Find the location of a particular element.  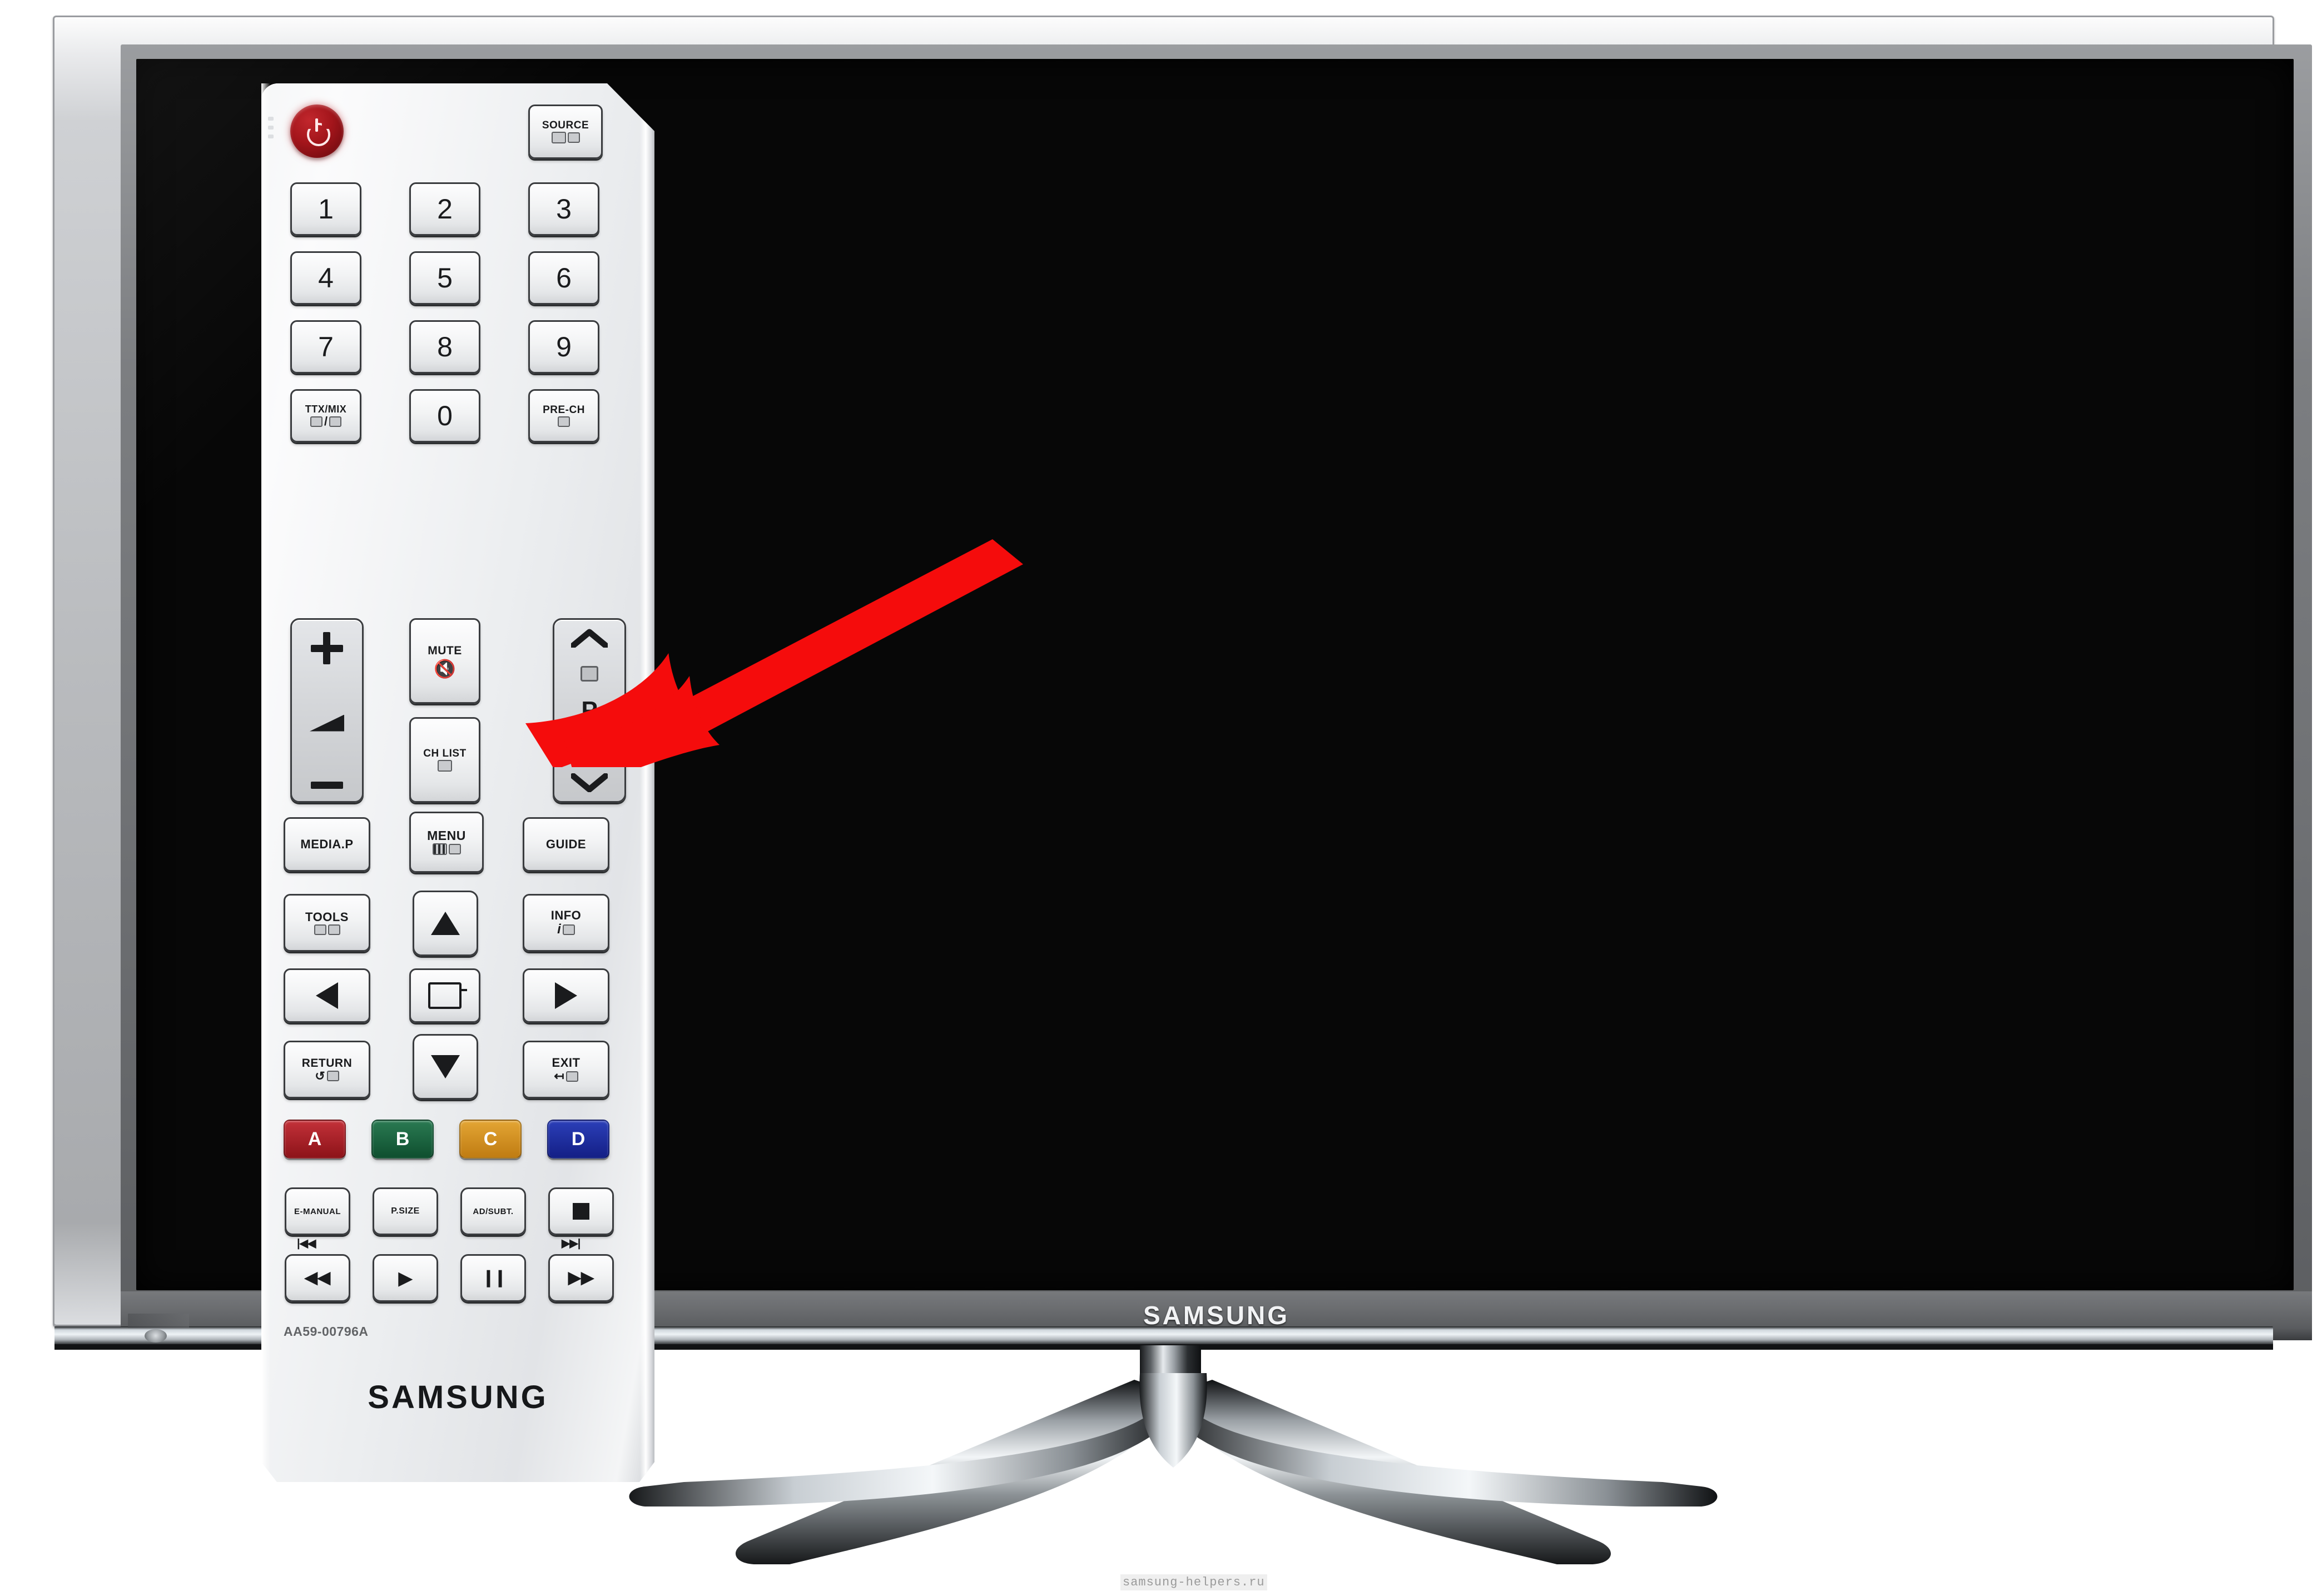

ch-list-button: CH LIST is located at coordinates (444, 760).